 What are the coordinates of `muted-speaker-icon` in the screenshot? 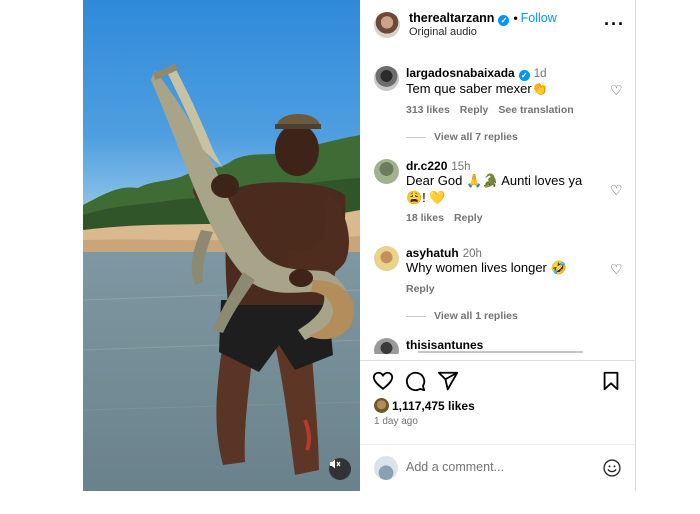 It's located at (335, 464).